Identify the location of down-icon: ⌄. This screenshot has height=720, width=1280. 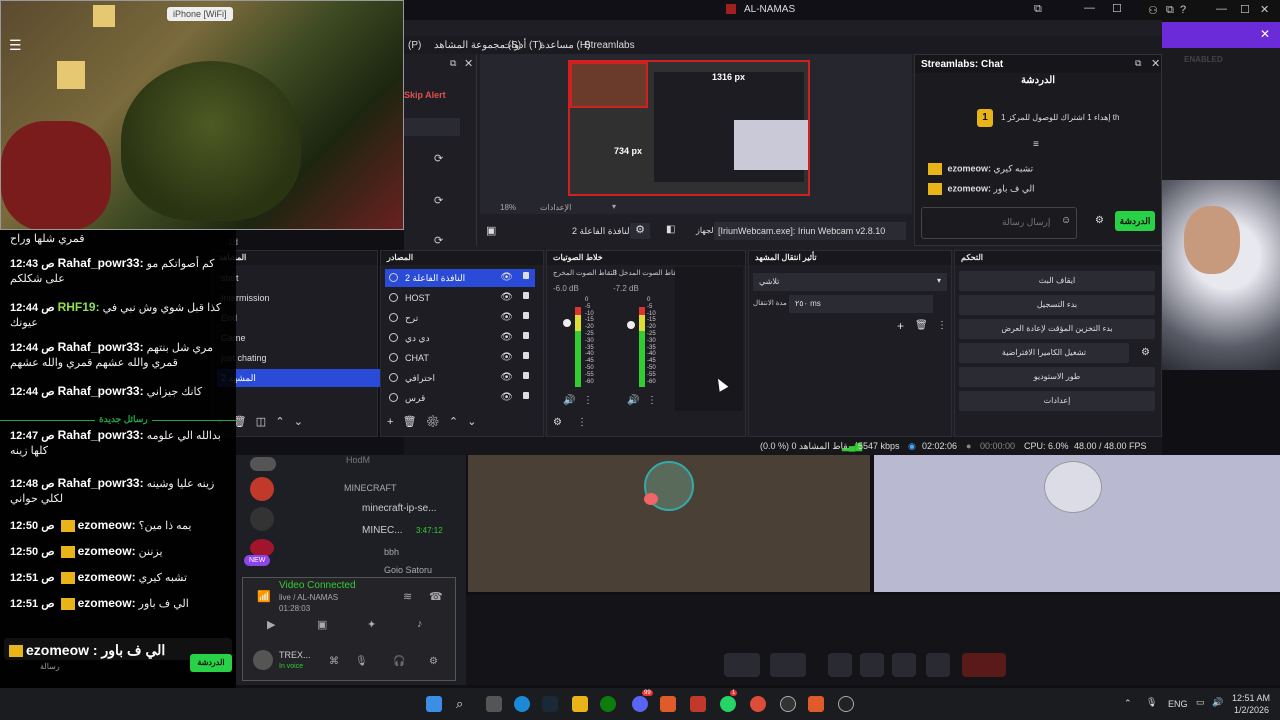
(298, 422).